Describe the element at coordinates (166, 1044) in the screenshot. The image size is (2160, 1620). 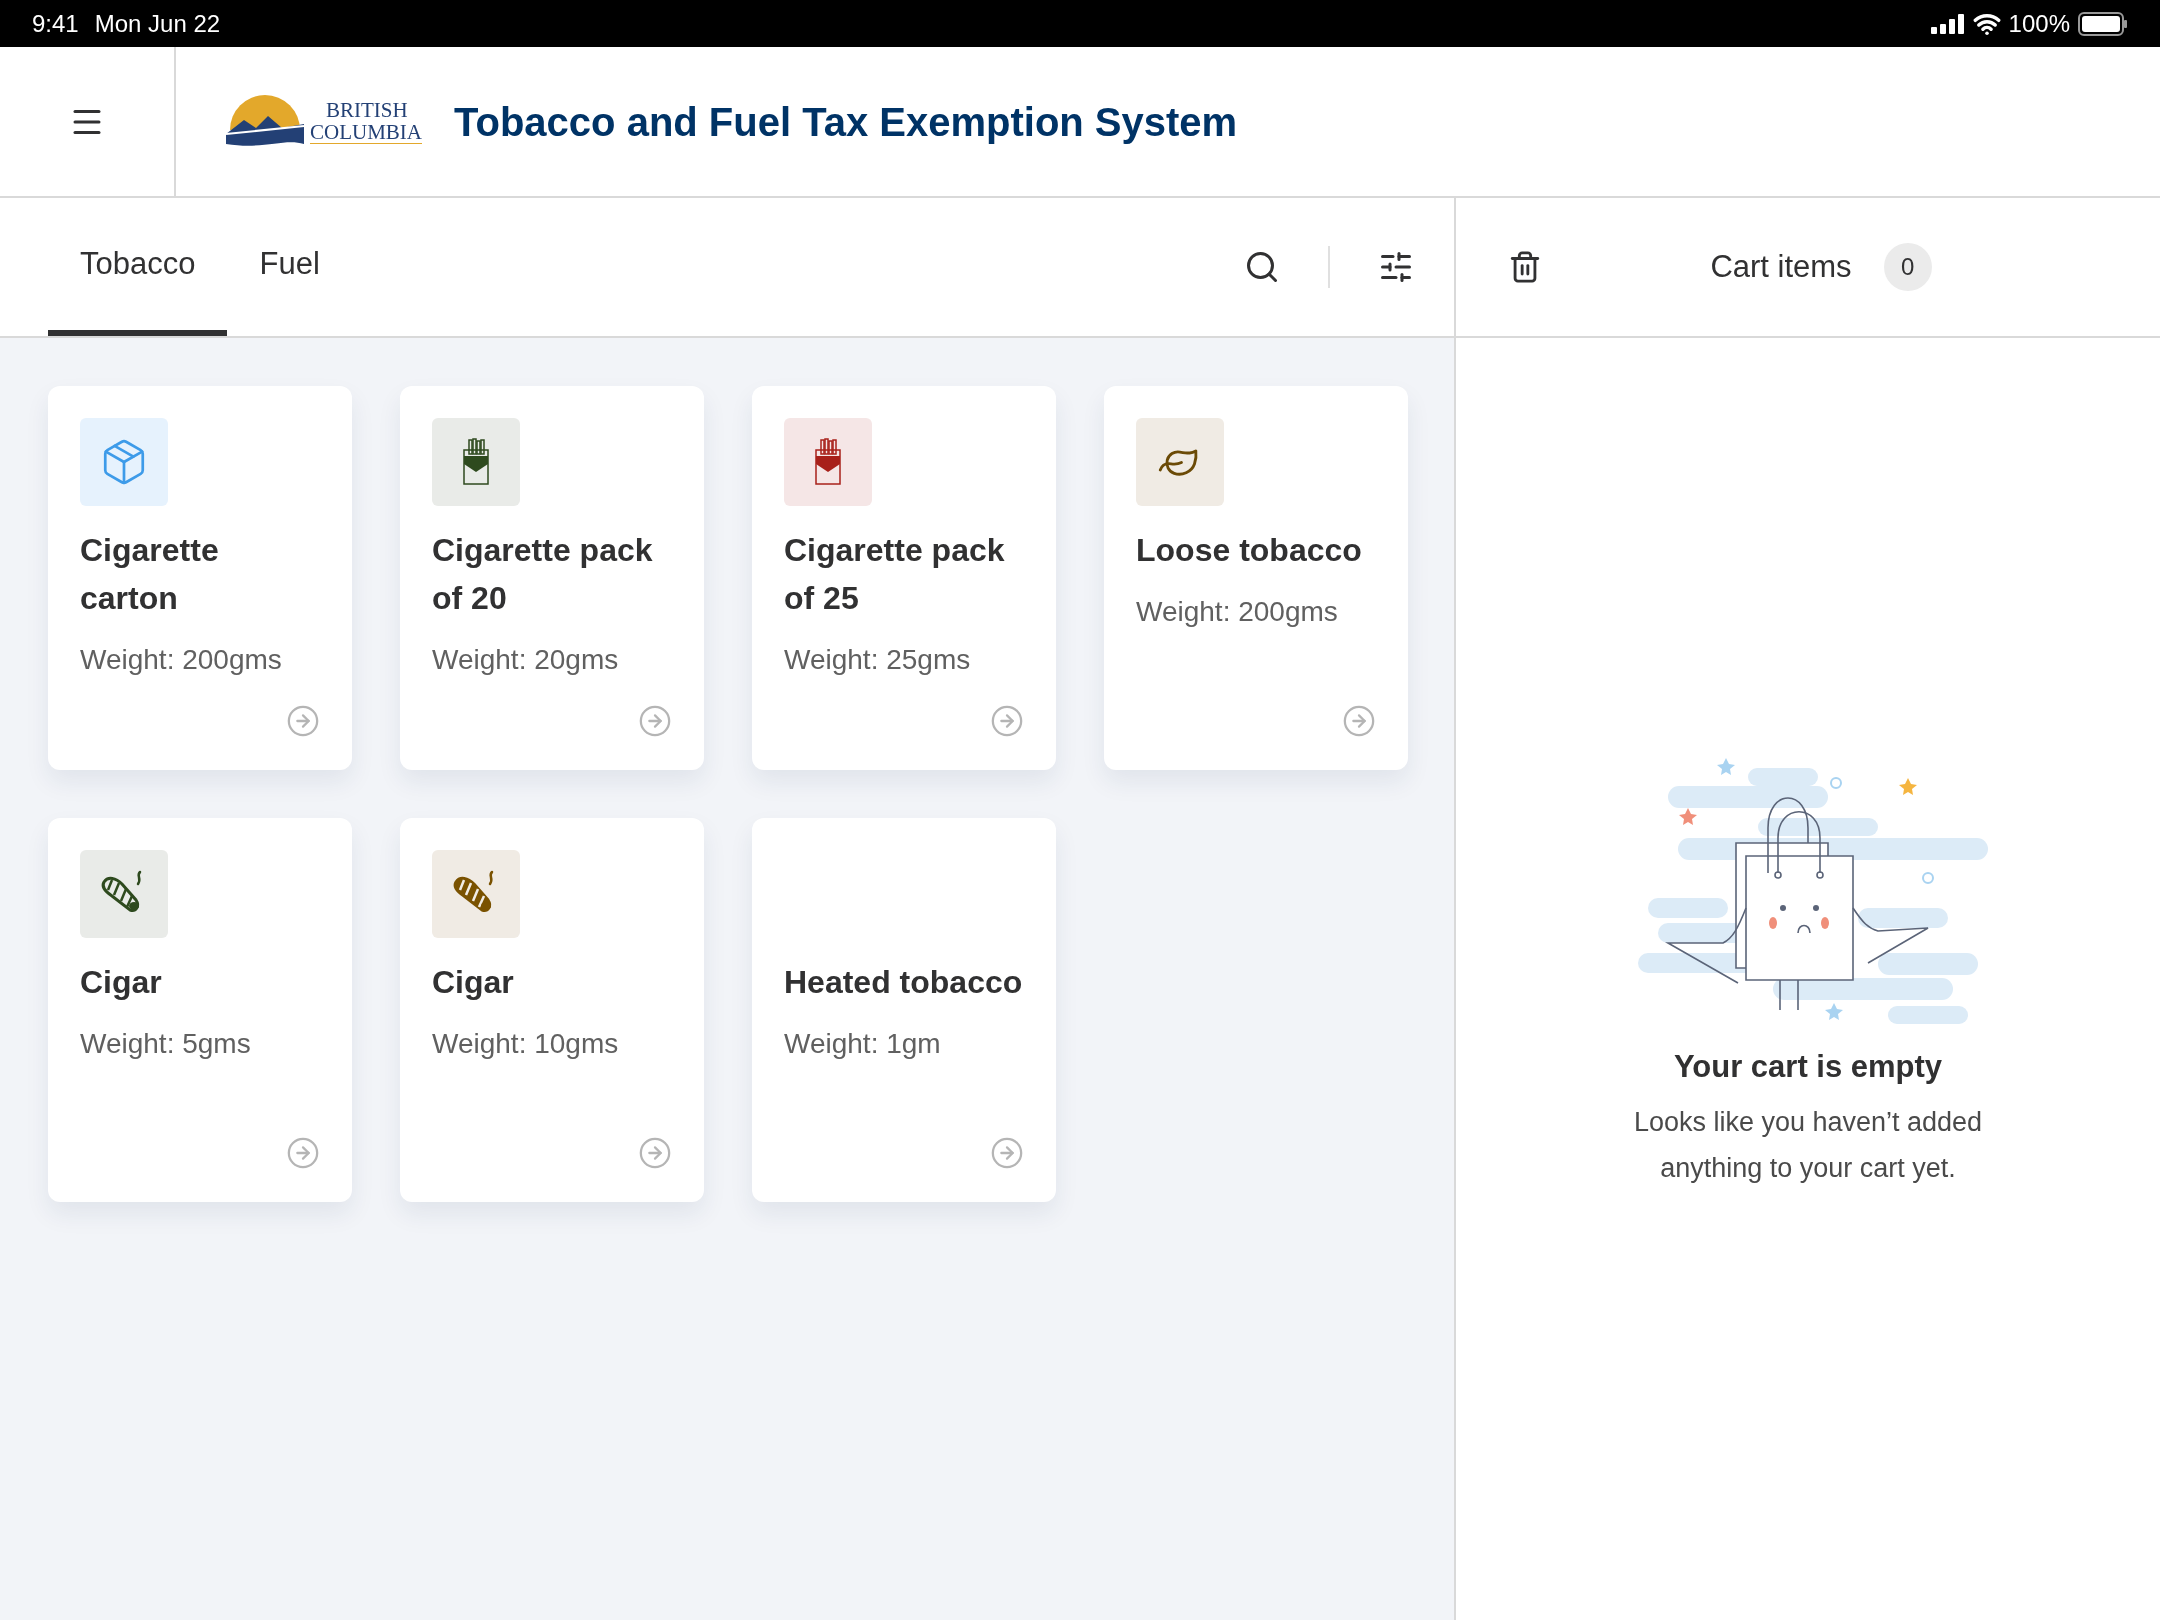
I see `product-weight: Weight: 5gms` at that location.